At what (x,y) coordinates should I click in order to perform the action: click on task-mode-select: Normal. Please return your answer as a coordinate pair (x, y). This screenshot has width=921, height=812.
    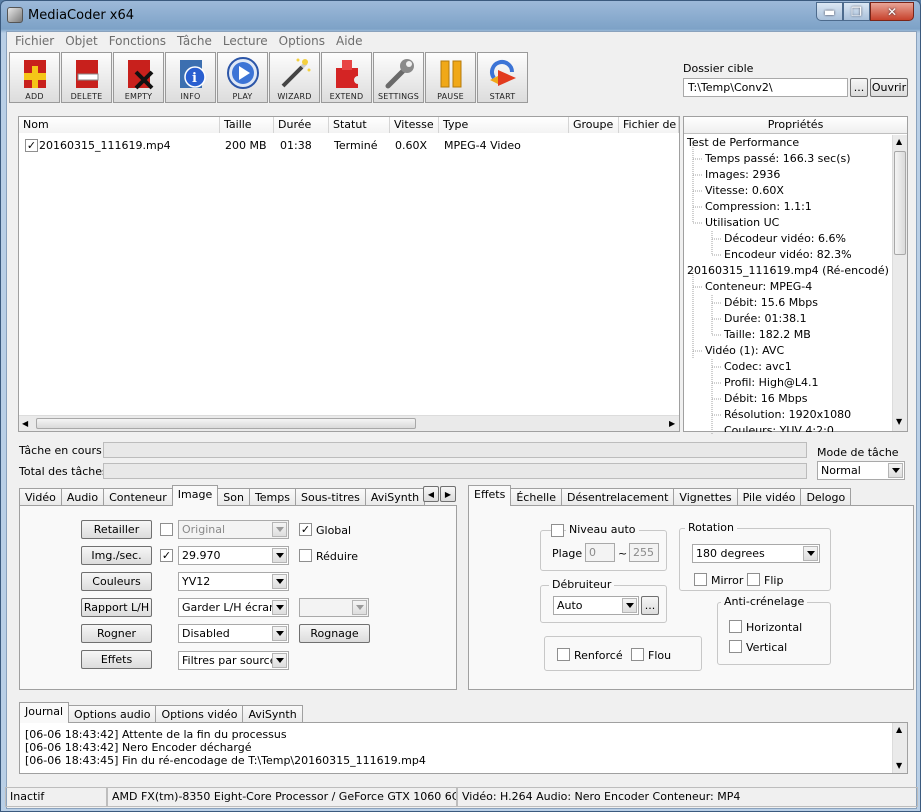
    Looking at the image, I should click on (861, 470).